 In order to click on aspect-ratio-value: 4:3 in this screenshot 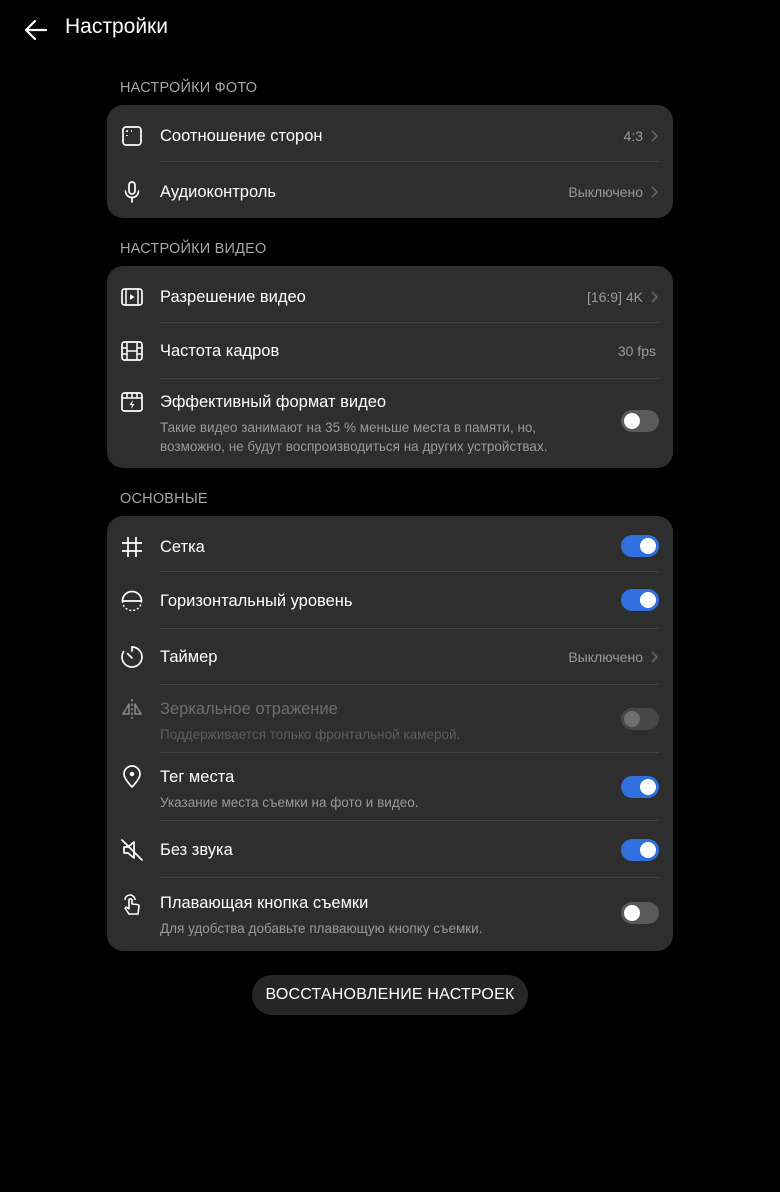, I will do `click(633, 136)`.